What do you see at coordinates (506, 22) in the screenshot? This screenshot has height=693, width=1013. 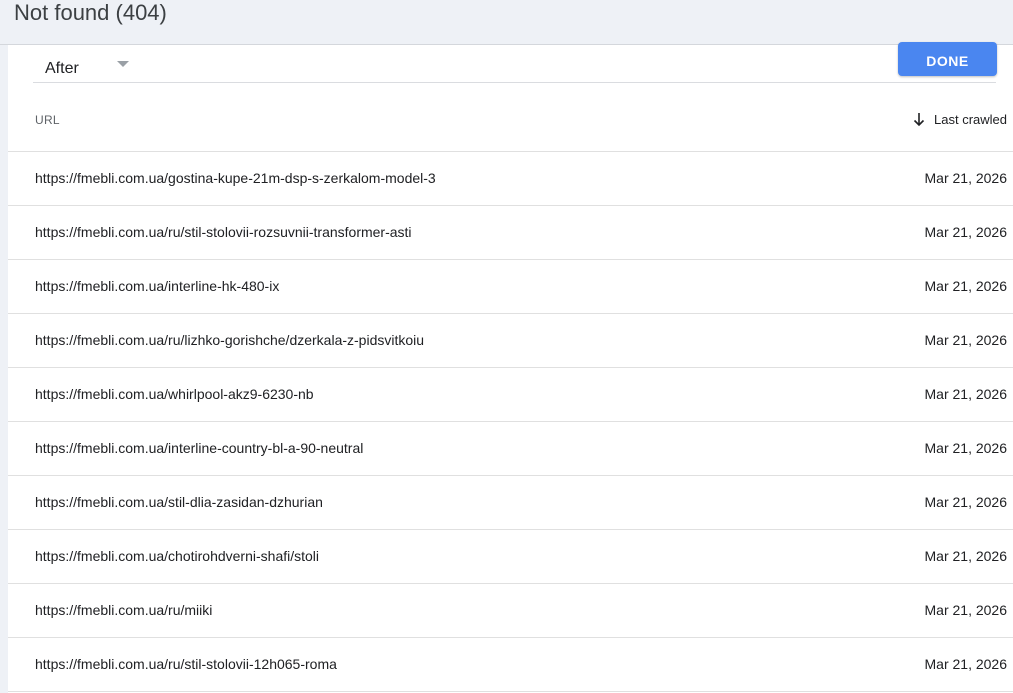 I see `page-header: Not found (404)` at bounding box center [506, 22].